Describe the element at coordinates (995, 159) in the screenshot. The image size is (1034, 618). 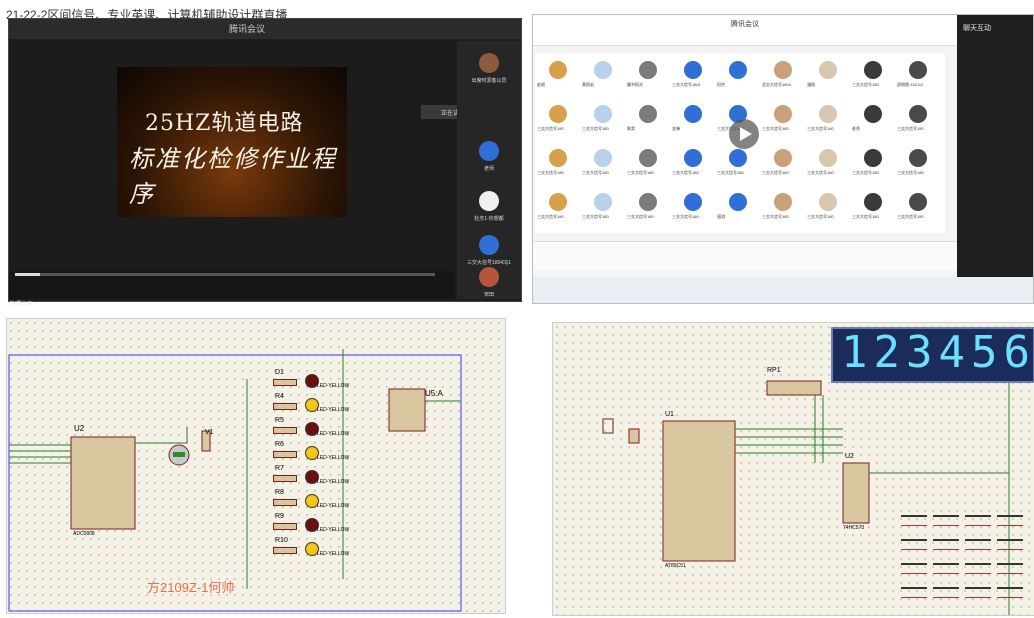
I see `chat-panel: 聊天互动` at that location.